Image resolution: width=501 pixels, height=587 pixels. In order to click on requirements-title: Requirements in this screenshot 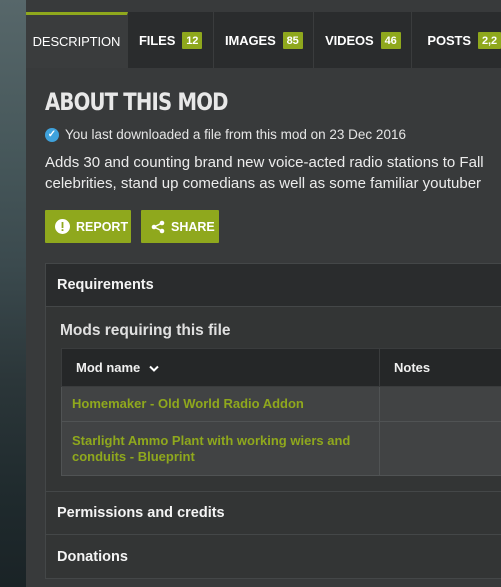, I will do `click(105, 285)`.